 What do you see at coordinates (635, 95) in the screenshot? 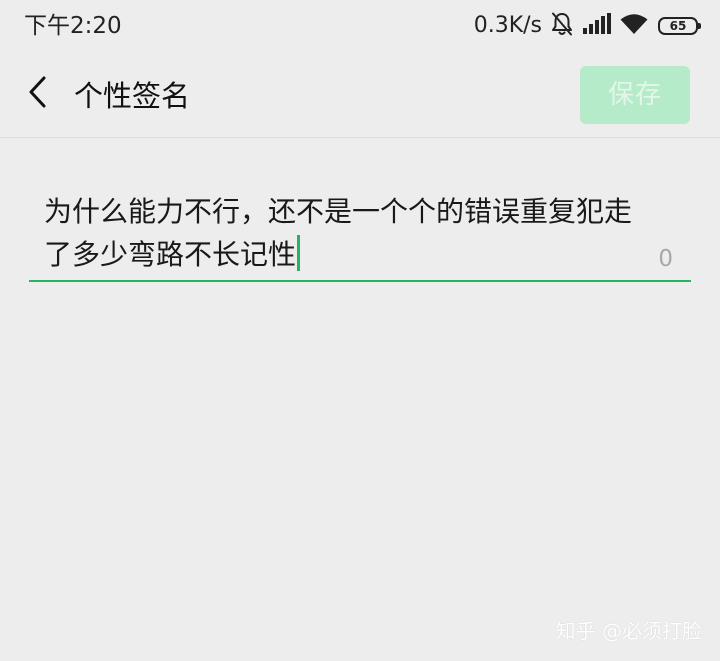
I see `save-button: 保存` at bounding box center [635, 95].